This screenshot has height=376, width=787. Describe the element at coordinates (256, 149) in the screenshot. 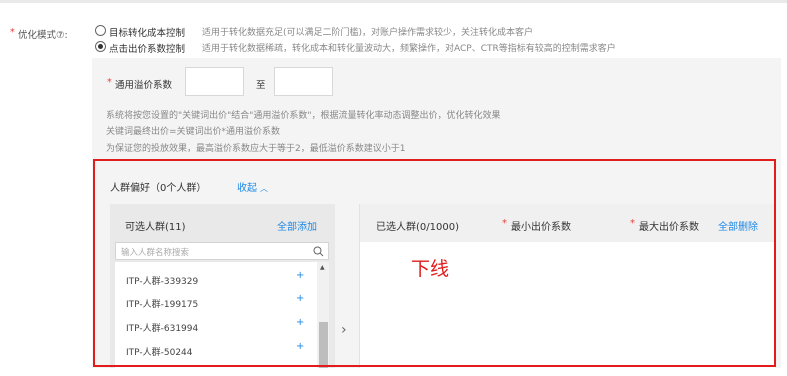

I see `premium-note-3: 为保证您的投放效果，最高溢价系数应大于等于2，最低溢价系数建议小于1` at that location.